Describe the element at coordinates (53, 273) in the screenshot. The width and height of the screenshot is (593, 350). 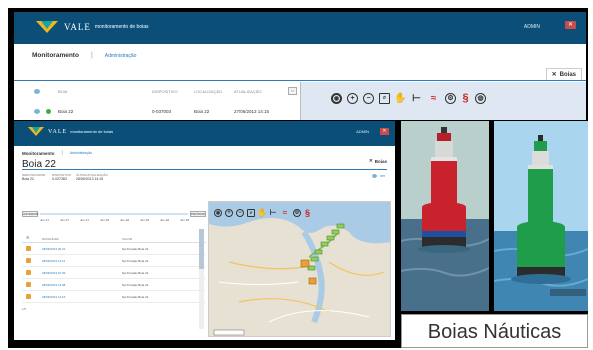
I see `event-time: 28/06/2013 10:39` at that location.